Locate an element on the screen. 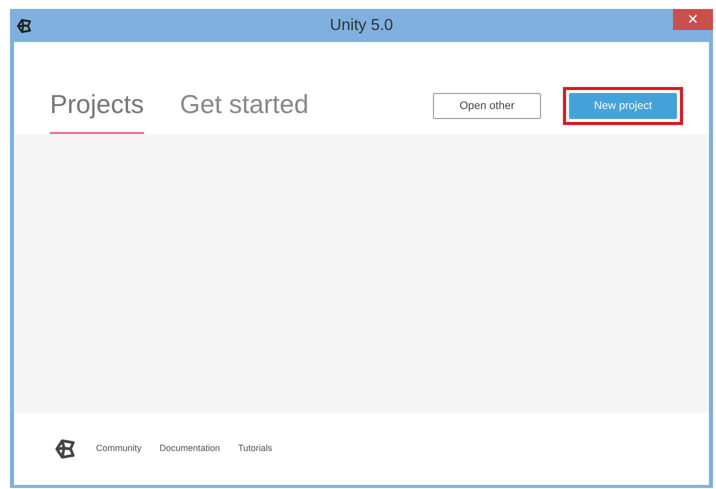 This screenshot has height=489, width=716. open-button: Open other is located at coordinates (487, 106).